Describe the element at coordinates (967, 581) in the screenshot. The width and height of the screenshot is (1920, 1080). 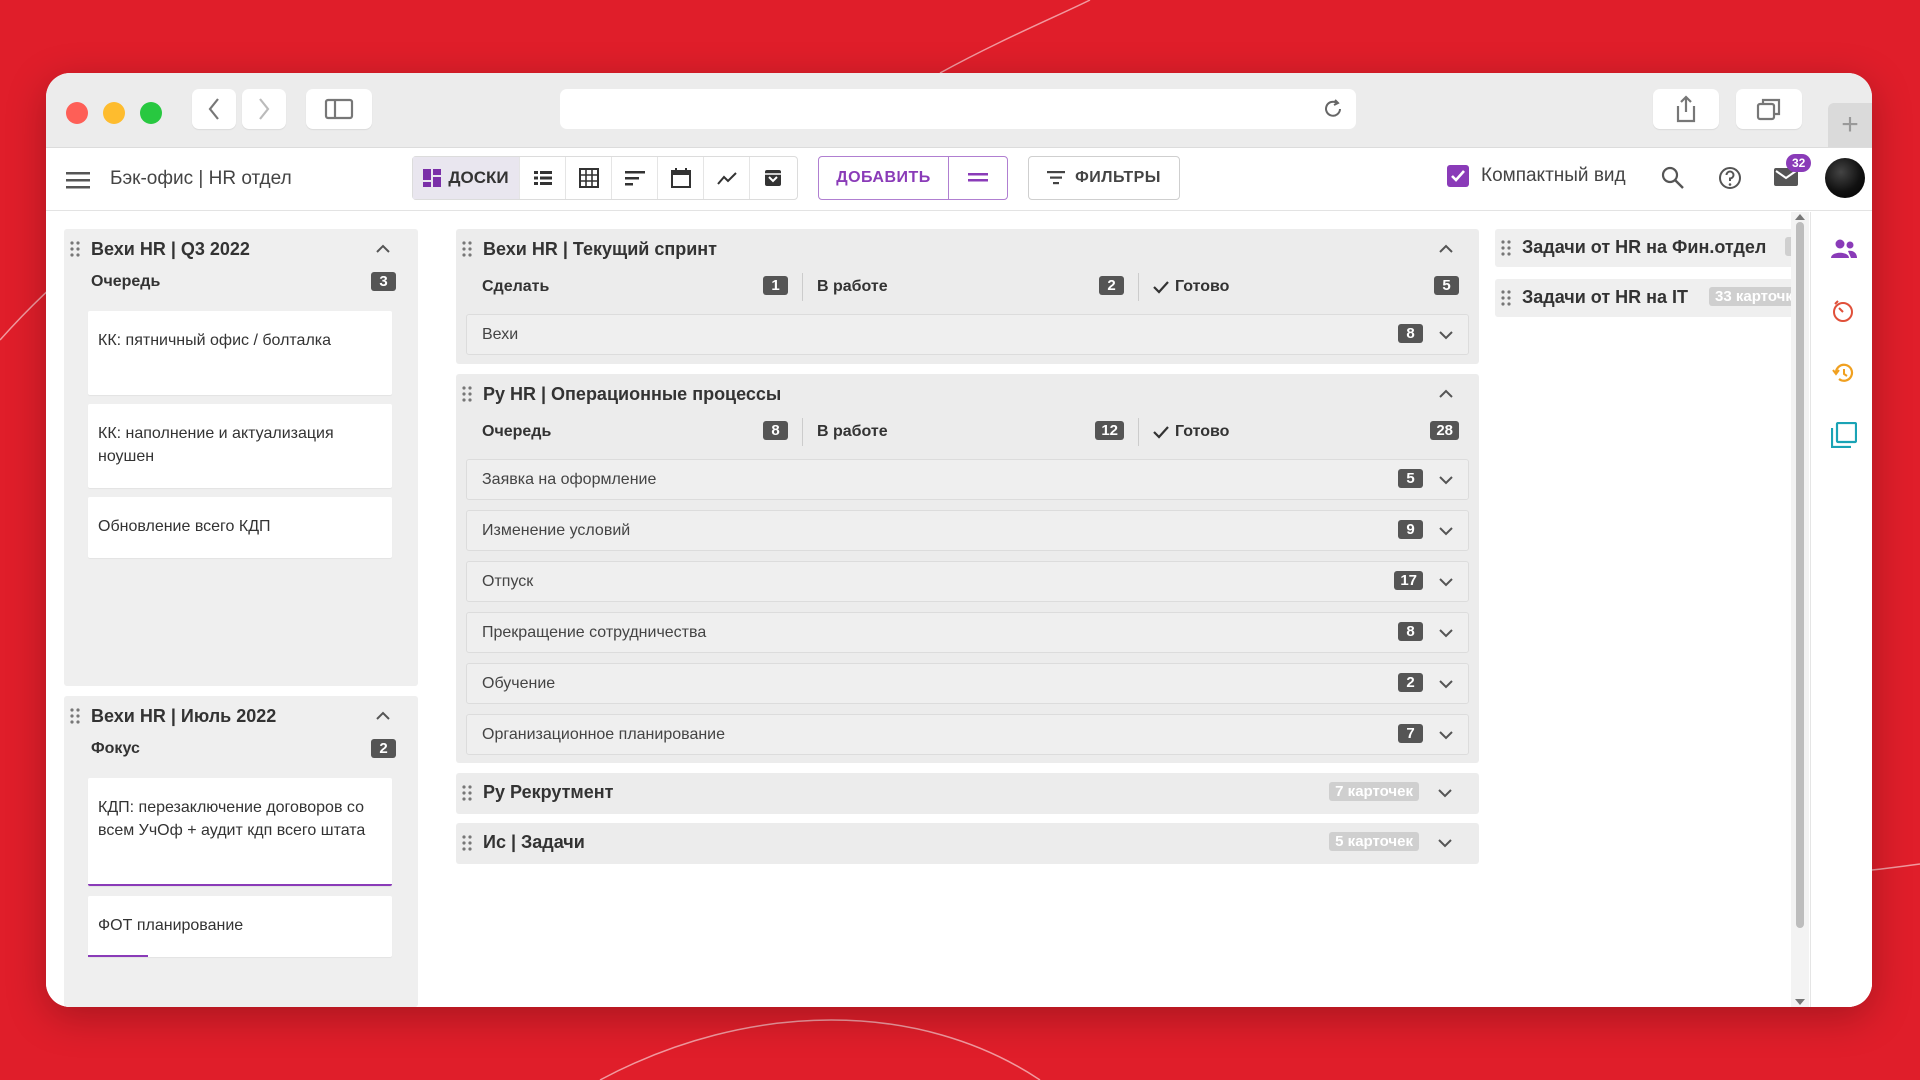
I see `swimlane-row: Отпуск 17` at that location.